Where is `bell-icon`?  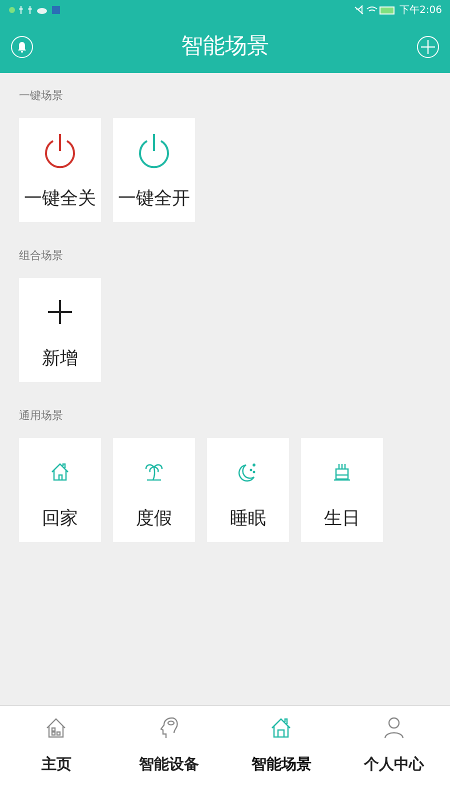 bell-icon is located at coordinates (22, 46).